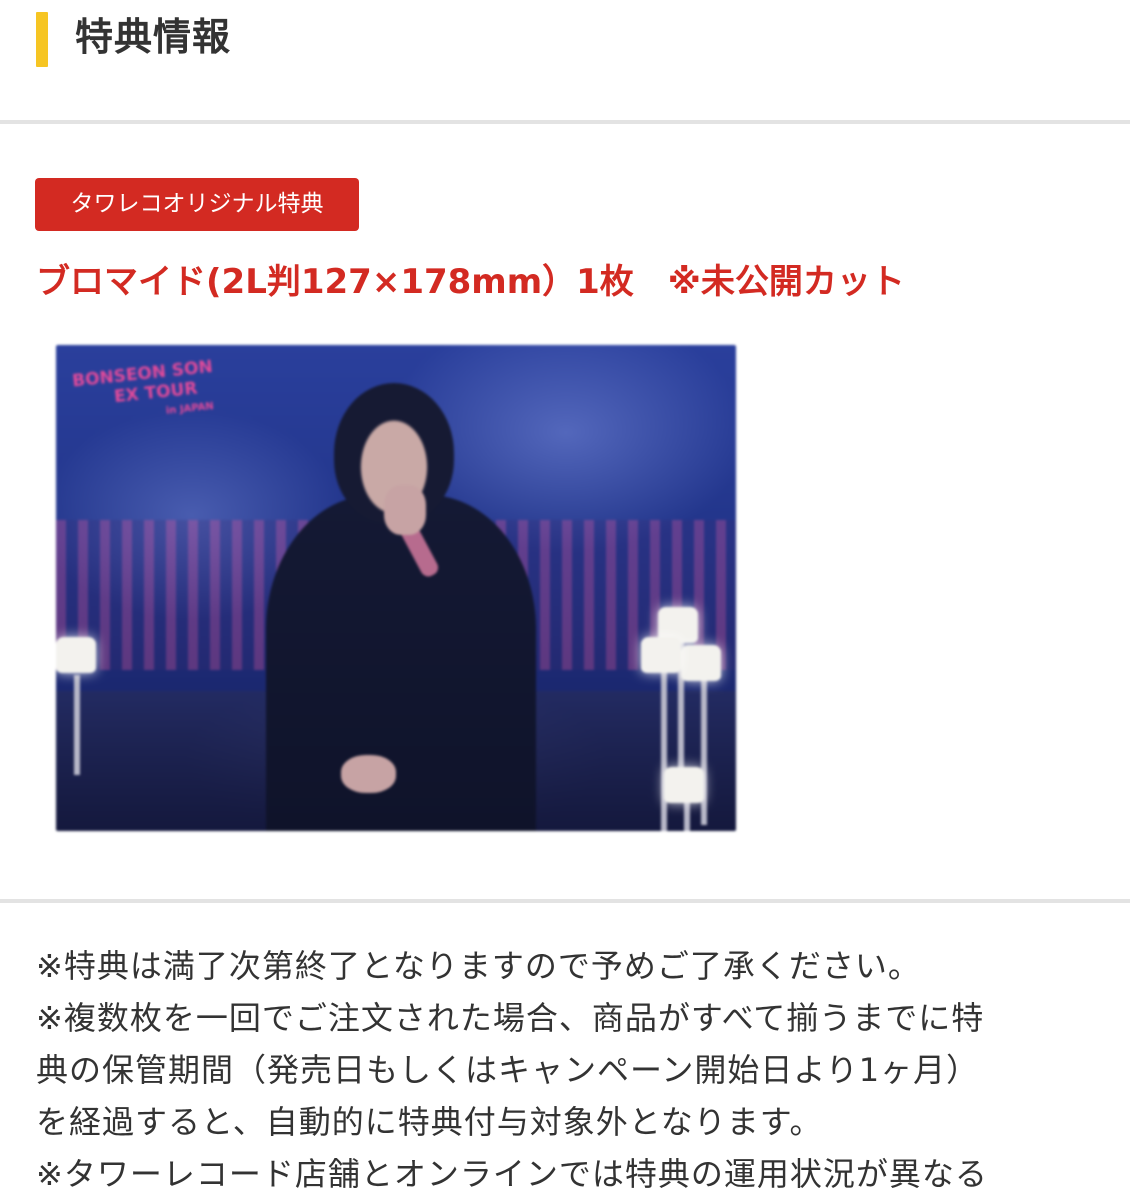  I want to click on note-line: ※特典は満了次第終了となりますので予めご了承ください。, so click(478, 966).